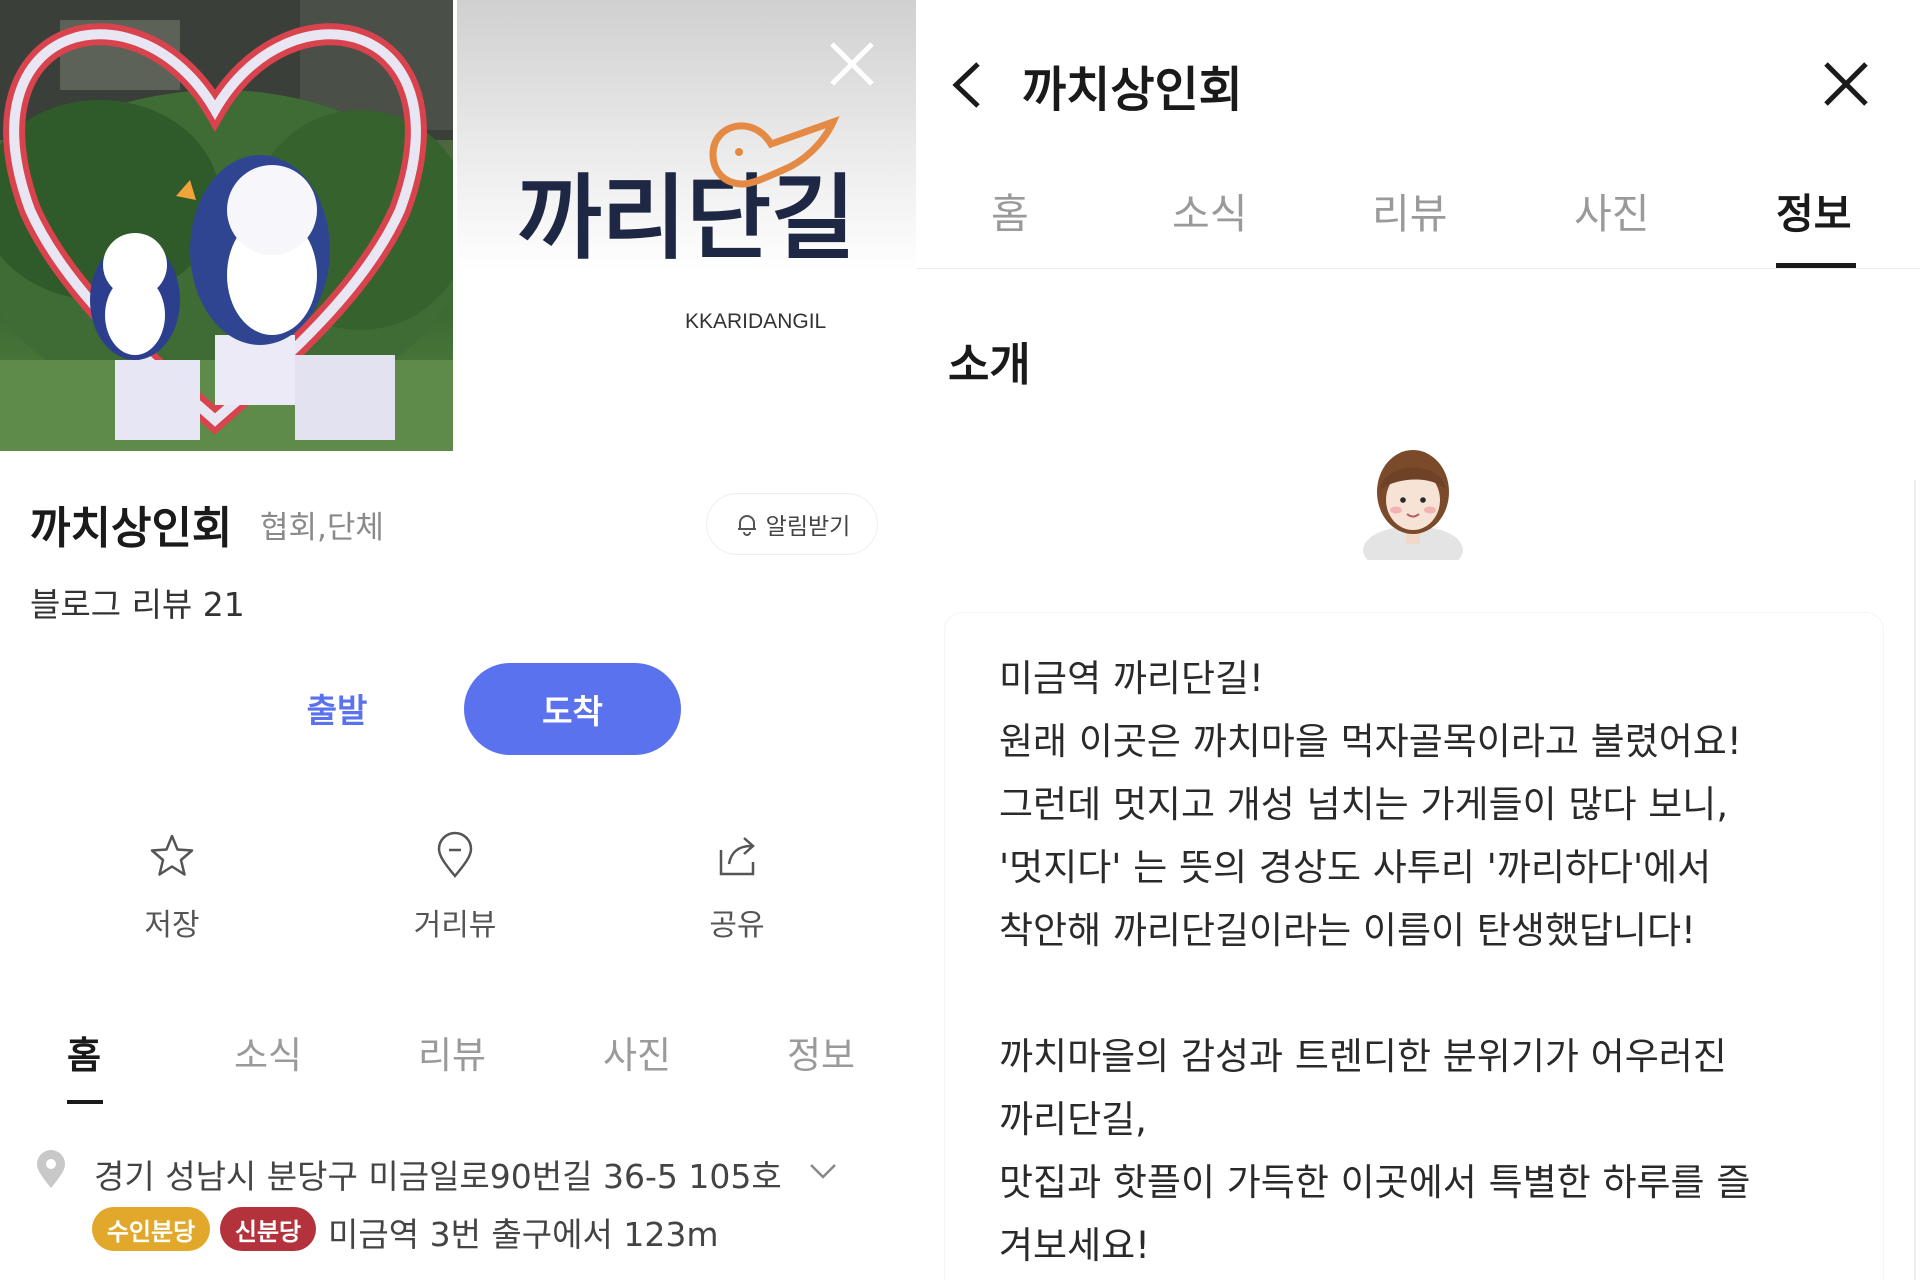 The image size is (1920, 1280). What do you see at coordinates (1915, 880) in the screenshot?
I see `scrollbar` at bounding box center [1915, 880].